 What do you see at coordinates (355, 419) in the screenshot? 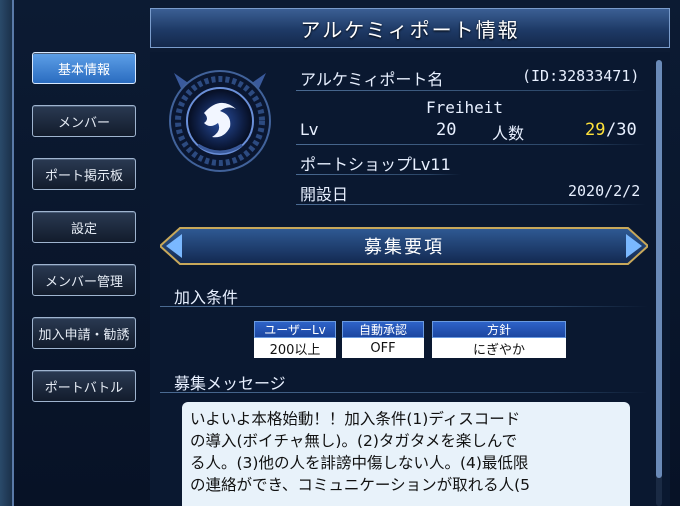
I see `message-line: いよいよ本格始動！！加入条件(1)ディスコード` at bounding box center [355, 419].